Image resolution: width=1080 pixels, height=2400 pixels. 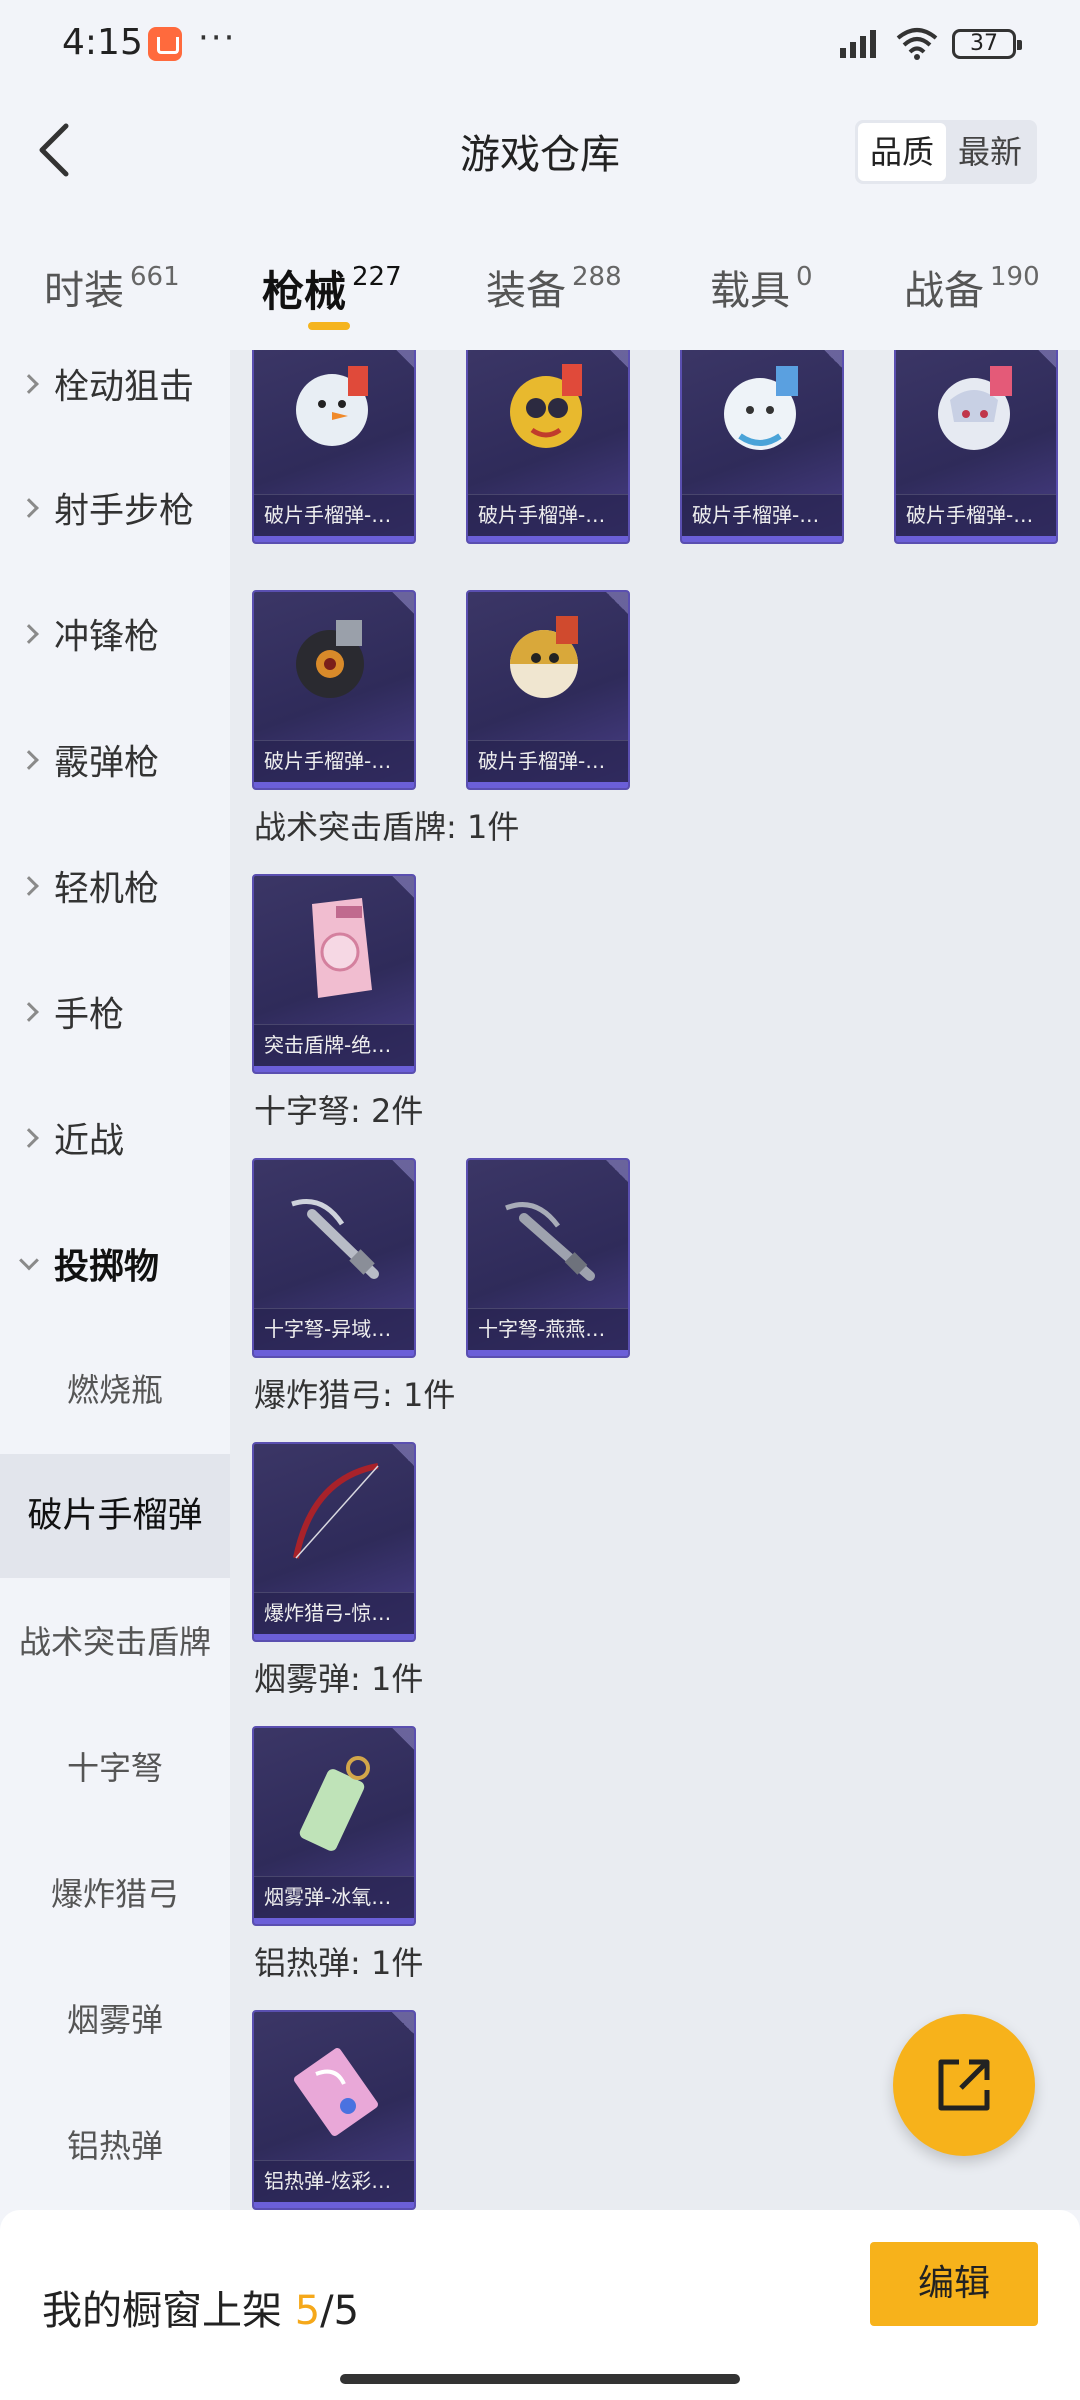 I want to click on sidebar-item-throwables: 投掷物, so click(x=115, y=1264).